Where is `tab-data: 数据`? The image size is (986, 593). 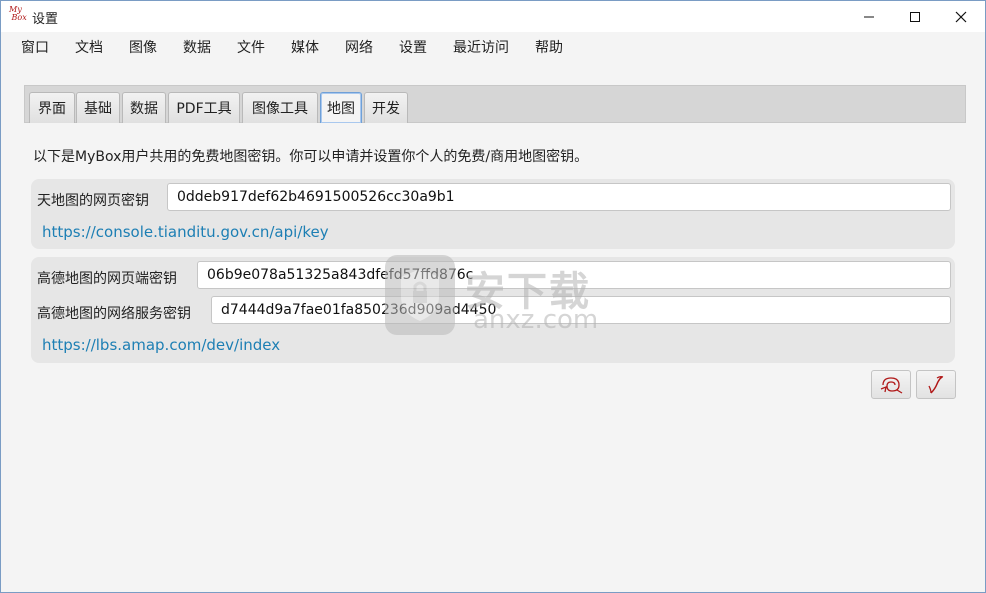 tab-data: 数据 is located at coordinates (144, 107).